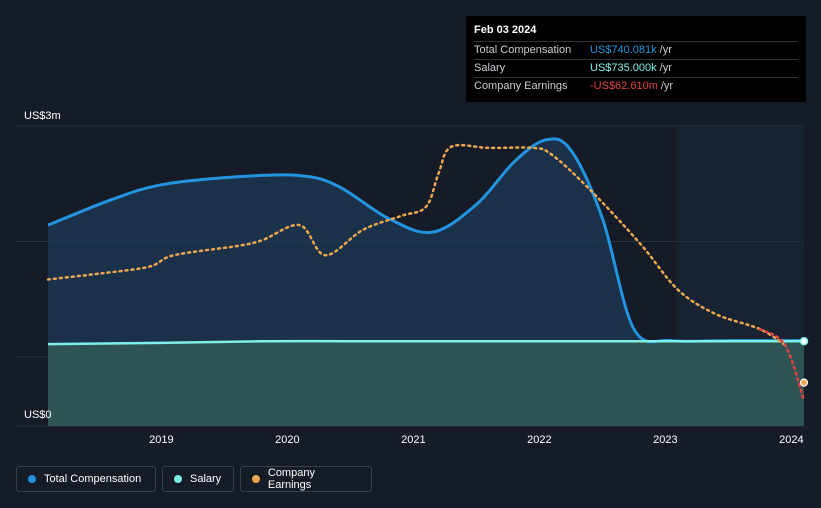  What do you see at coordinates (93, 479) in the screenshot?
I see `legend-label: Total Compensation` at bounding box center [93, 479].